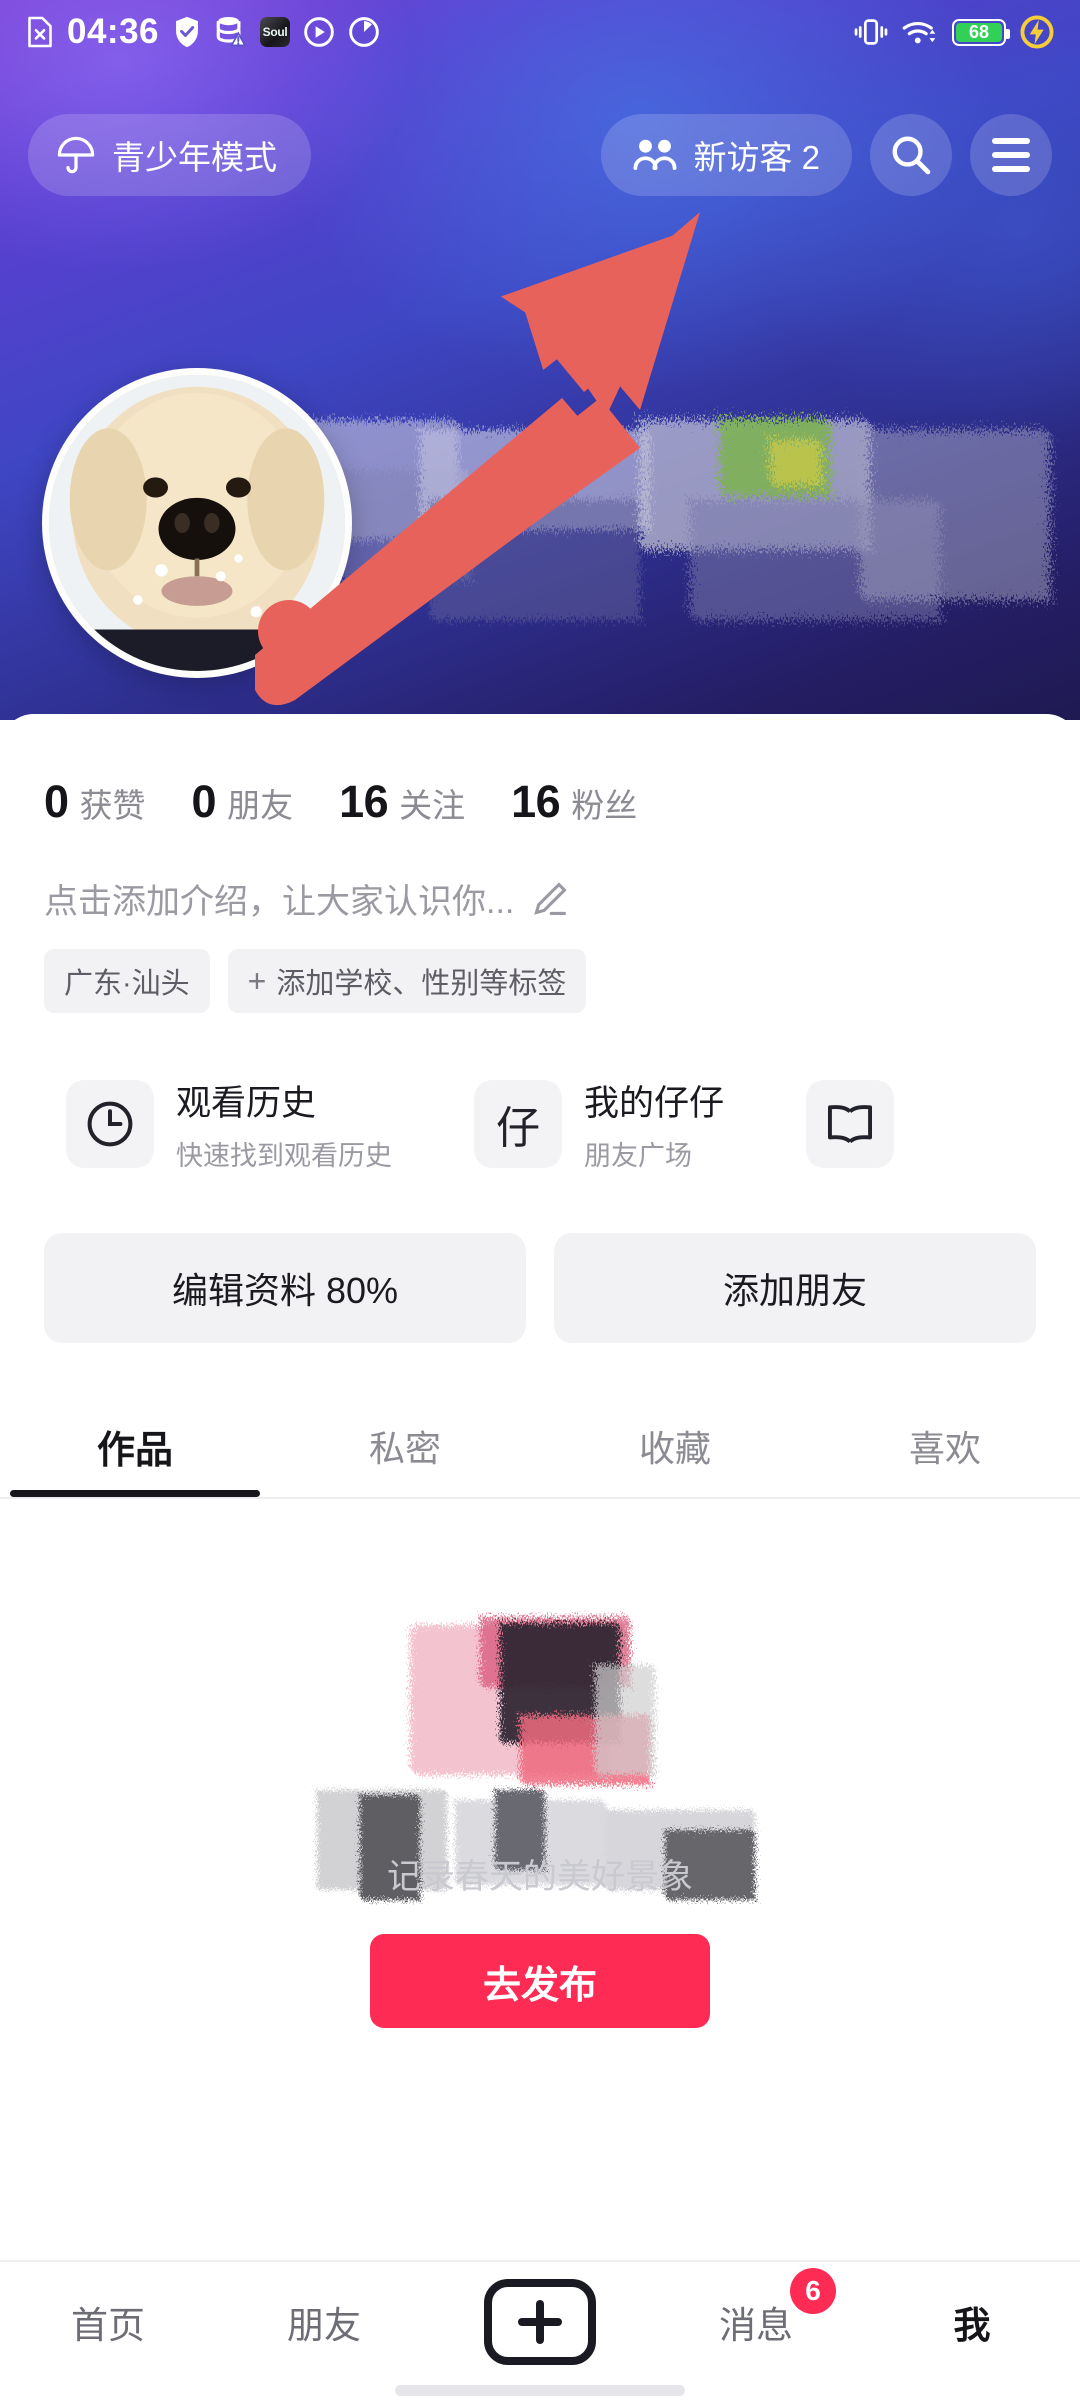 The image size is (1080, 2408). What do you see at coordinates (231, 31) in the screenshot?
I see `database-warning-icon` at bounding box center [231, 31].